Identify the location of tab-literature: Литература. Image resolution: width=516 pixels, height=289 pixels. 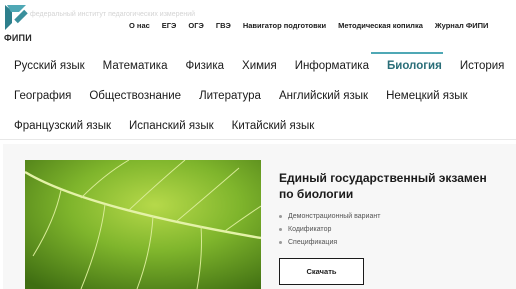
(230, 96).